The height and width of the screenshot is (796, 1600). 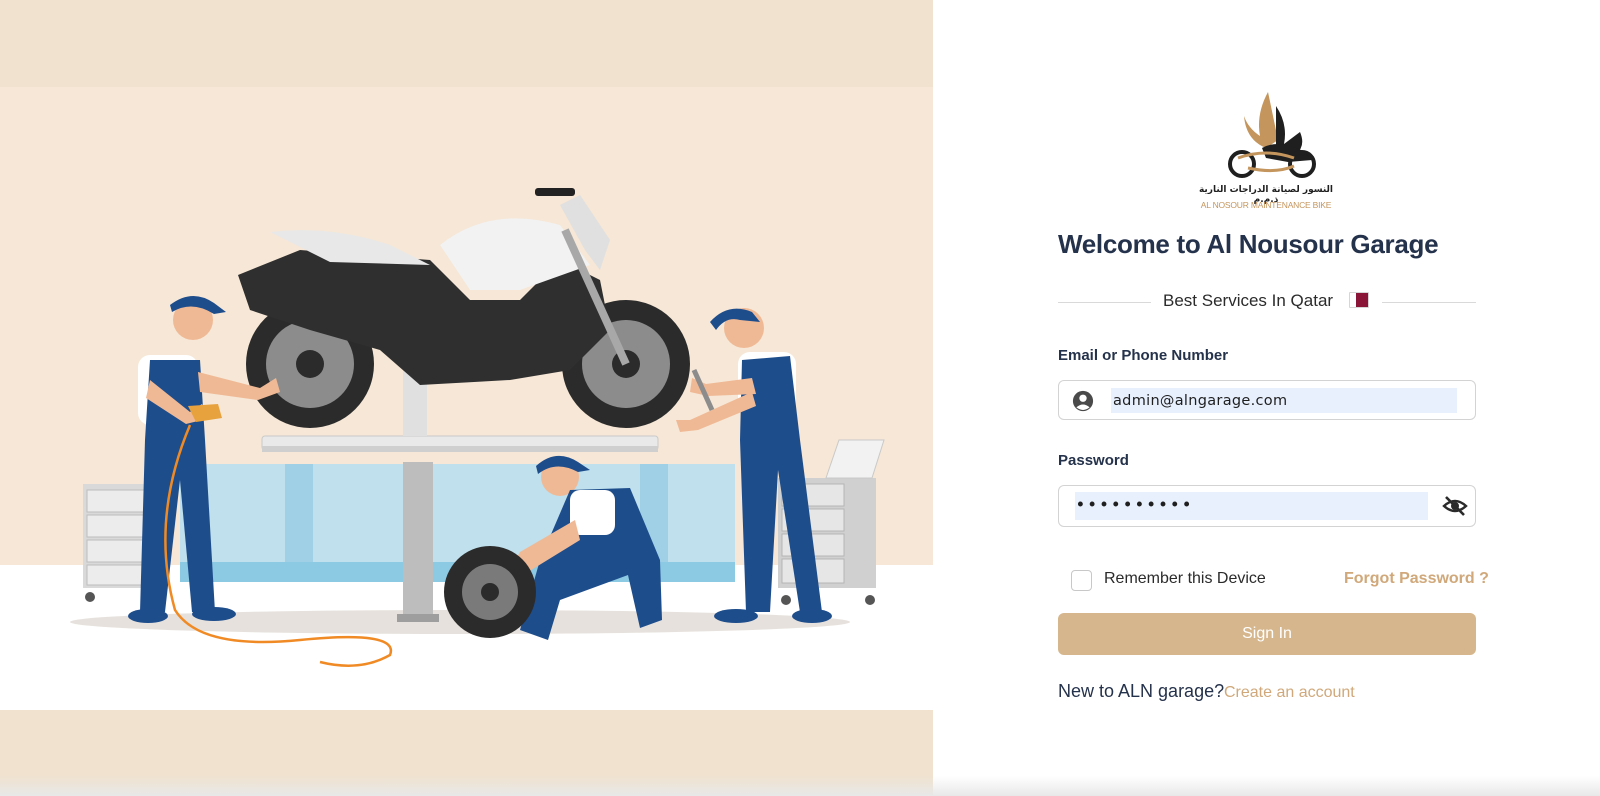 What do you see at coordinates (1251, 506) in the screenshot?
I see `password-input` at bounding box center [1251, 506].